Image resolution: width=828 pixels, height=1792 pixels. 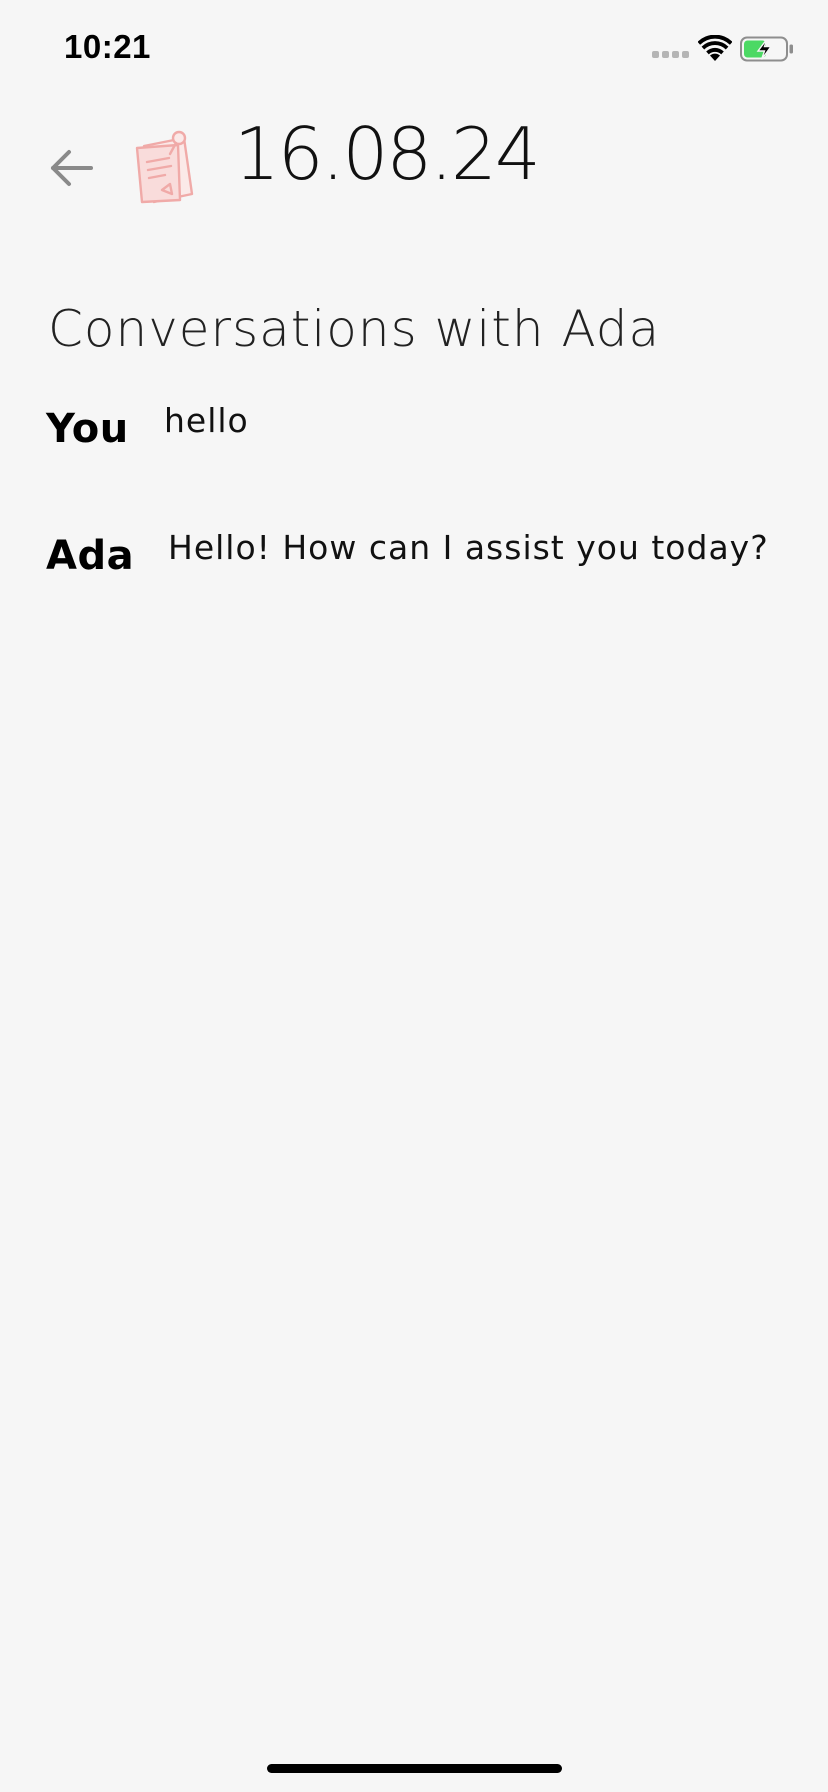 I want to click on message-text: hello, so click(x=206, y=420).